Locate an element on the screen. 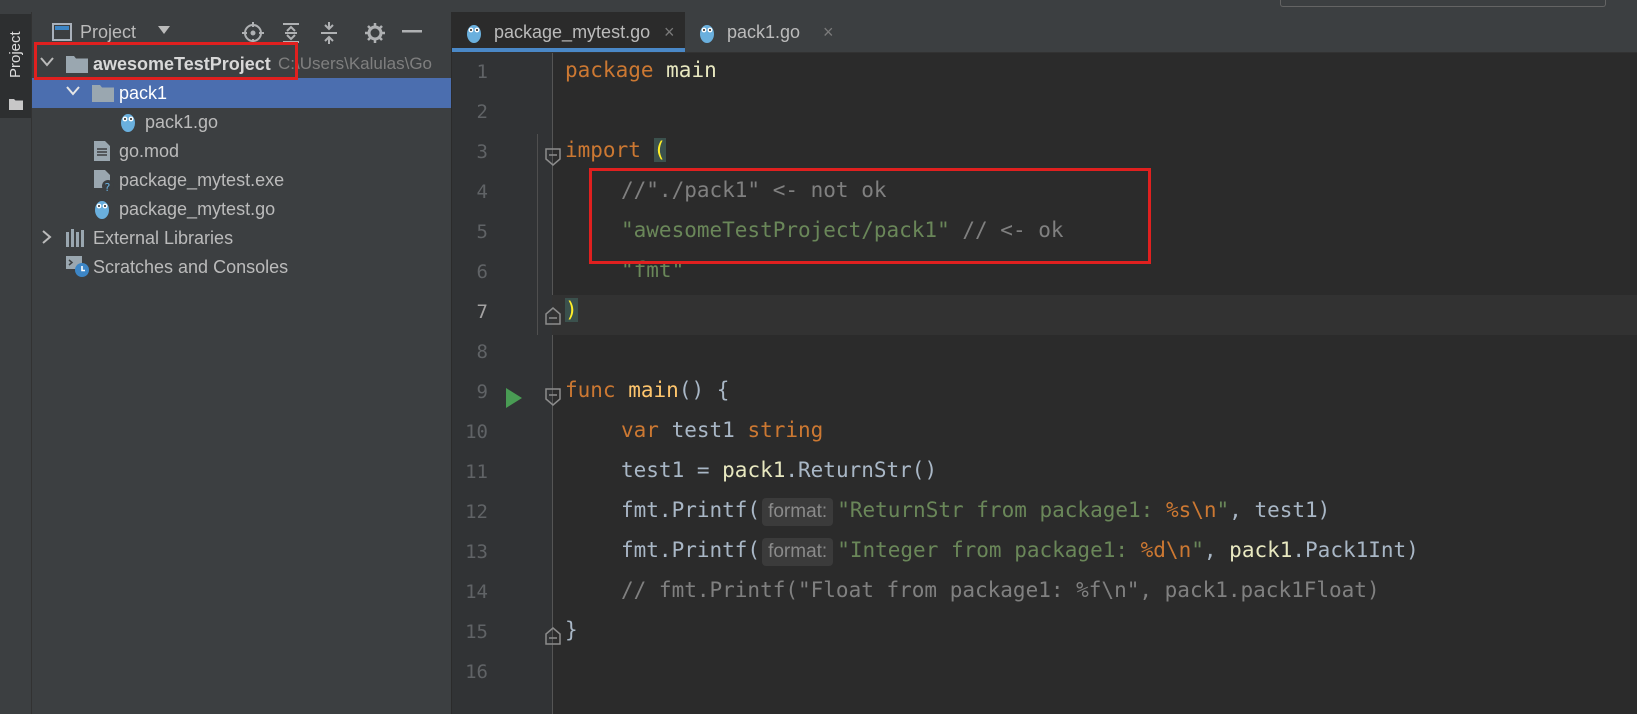  minimize-icon is located at coordinates (412, 32).